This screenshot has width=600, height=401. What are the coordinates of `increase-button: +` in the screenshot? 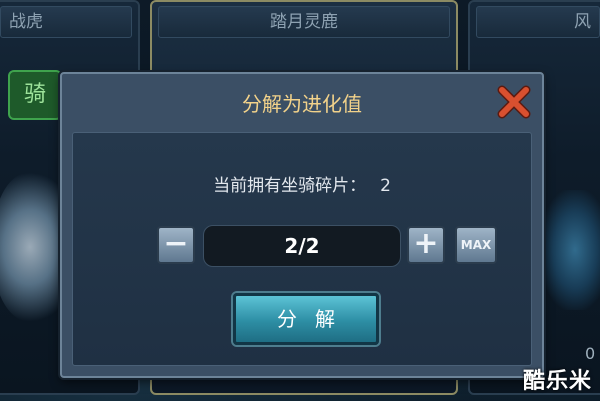 It's located at (426, 245).